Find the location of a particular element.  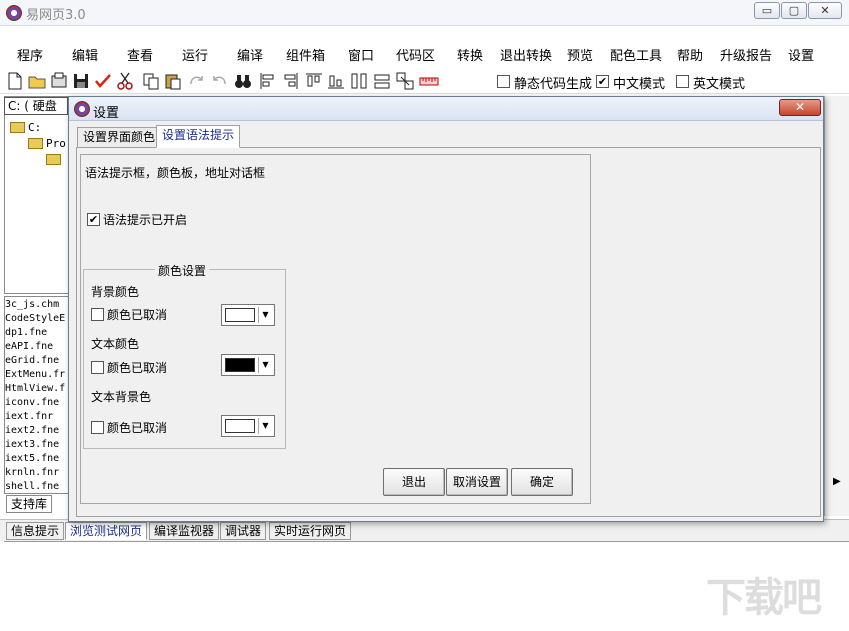

close-button: ✕ is located at coordinates (825, 10).